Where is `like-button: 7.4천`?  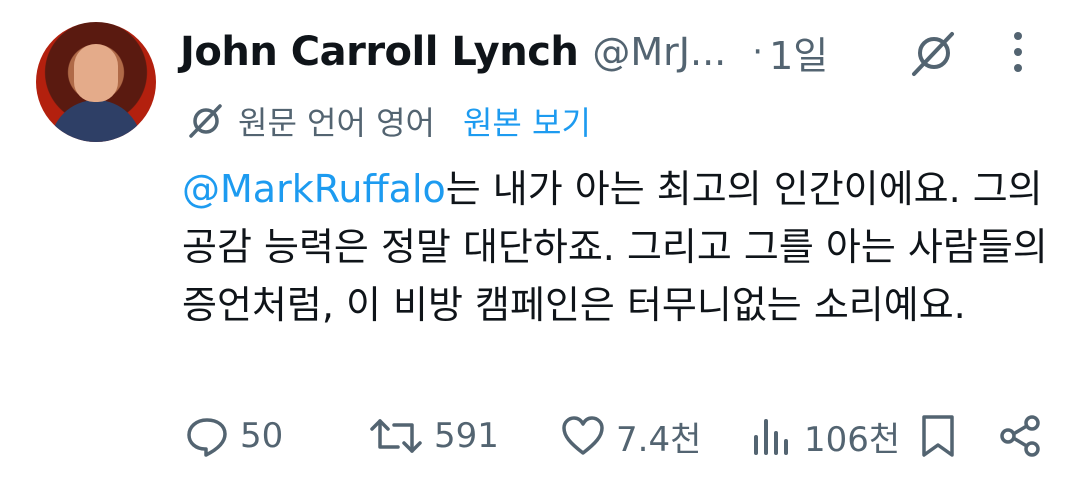 like-button: 7.4천 is located at coordinates (630, 436).